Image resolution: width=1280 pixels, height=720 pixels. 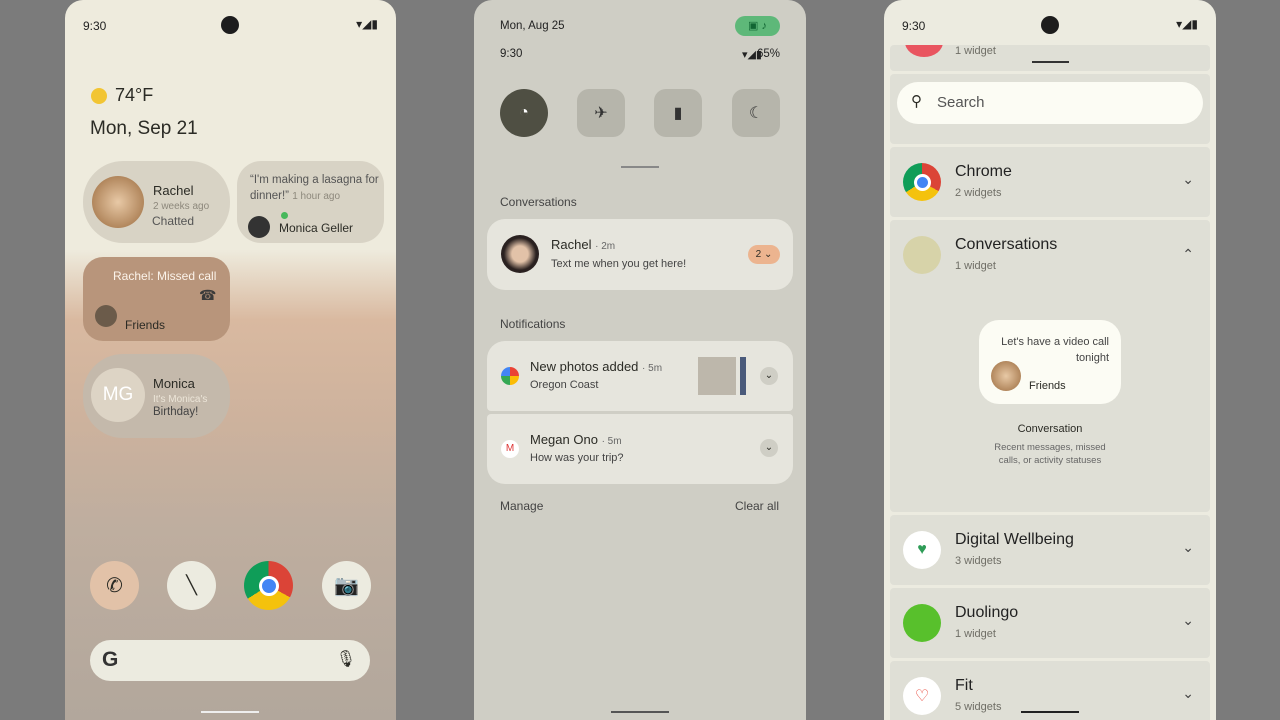 I want to click on count-badge: 2, so click(x=759, y=254).